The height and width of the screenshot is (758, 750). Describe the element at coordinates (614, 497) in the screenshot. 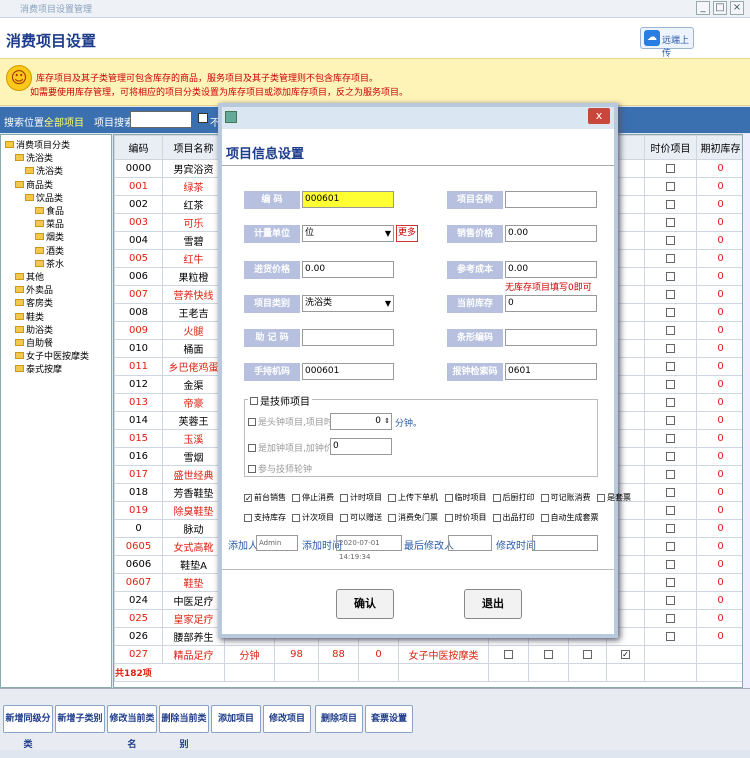

I see `option-checkbox: 是套票` at that location.